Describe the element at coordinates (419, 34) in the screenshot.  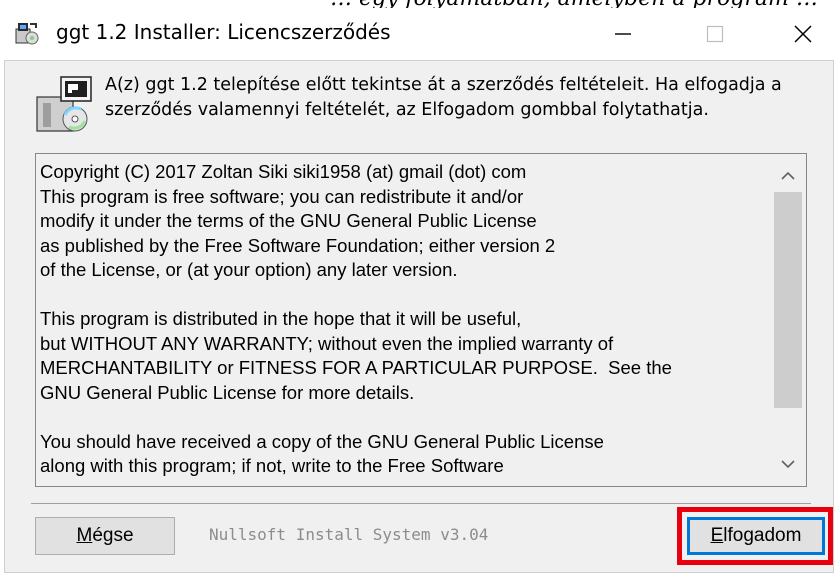
I see `title-bar: ggt 1.2 Installer: Licencszerződés` at that location.